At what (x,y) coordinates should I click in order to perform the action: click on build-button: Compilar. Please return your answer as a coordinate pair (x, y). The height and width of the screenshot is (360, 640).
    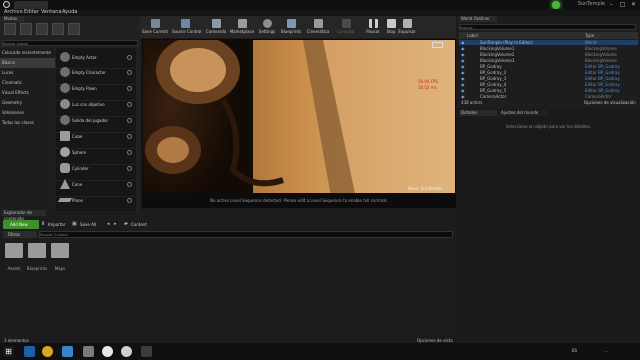
    Looking at the image, I should click on (346, 28).